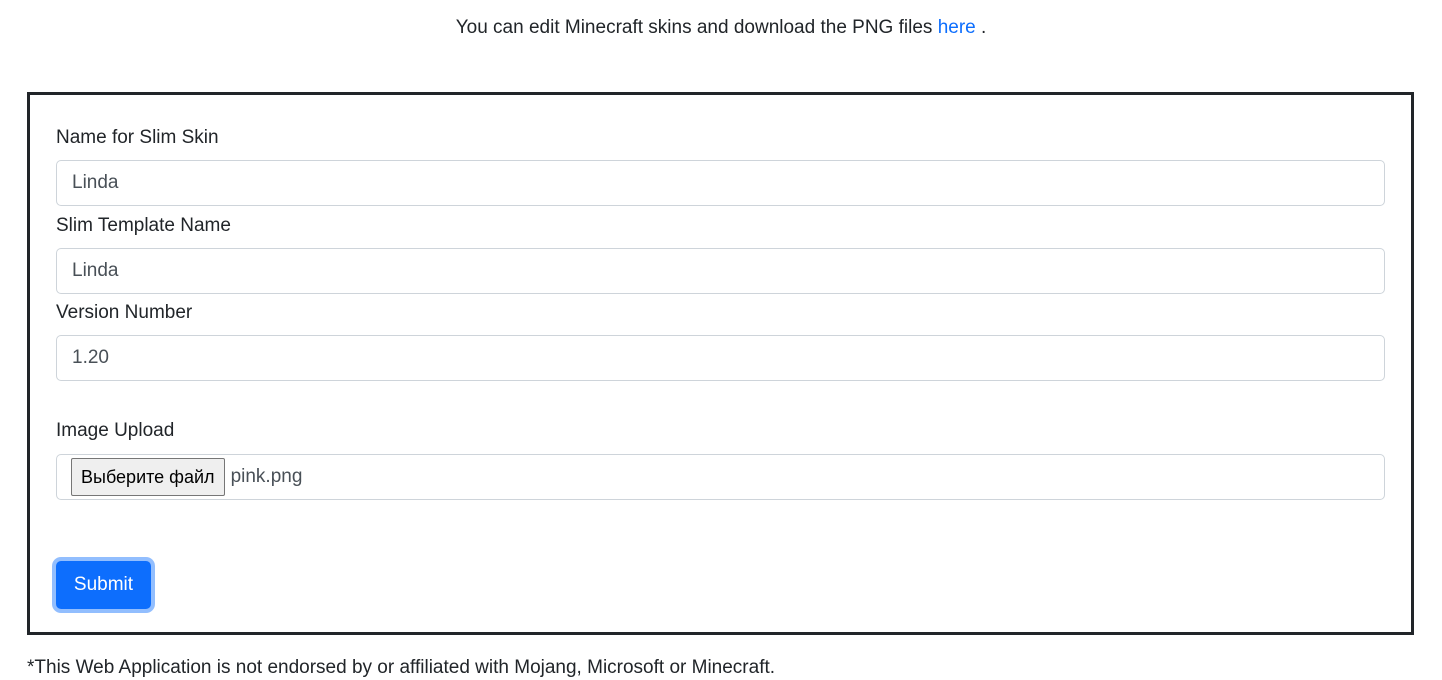 This screenshot has height=680, width=1442. What do you see at coordinates (103, 585) in the screenshot?
I see `submit-button: Submit` at bounding box center [103, 585].